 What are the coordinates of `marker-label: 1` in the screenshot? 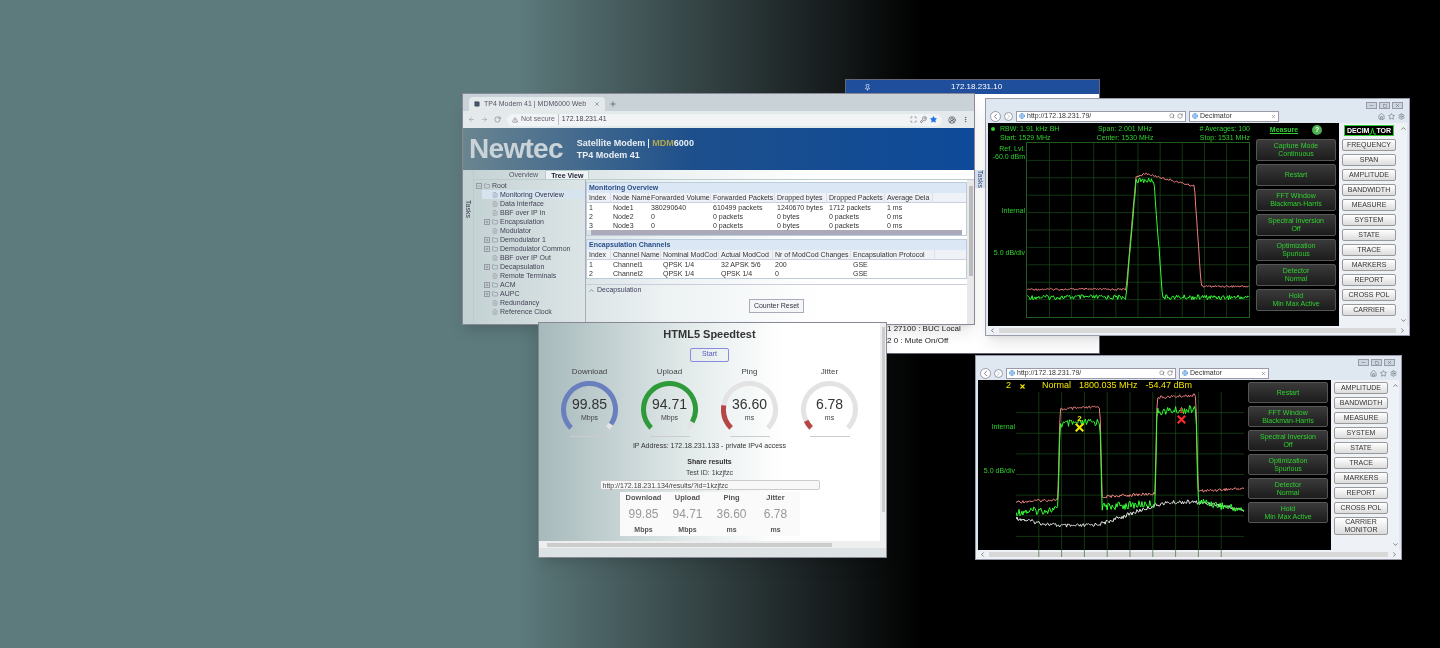 It's located at (1181, 411).